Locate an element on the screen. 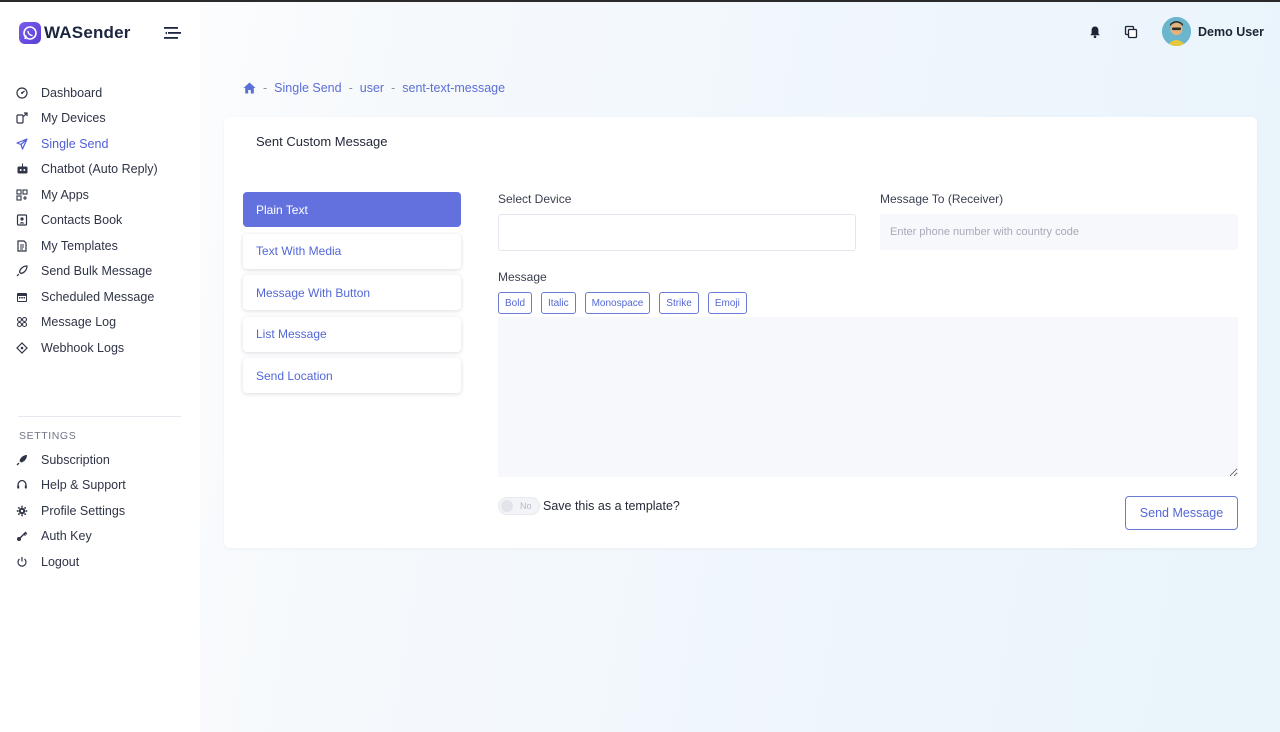 The height and width of the screenshot is (732, 1280). tab-plain-text: Plain Text is located at coordinates (352, 209).